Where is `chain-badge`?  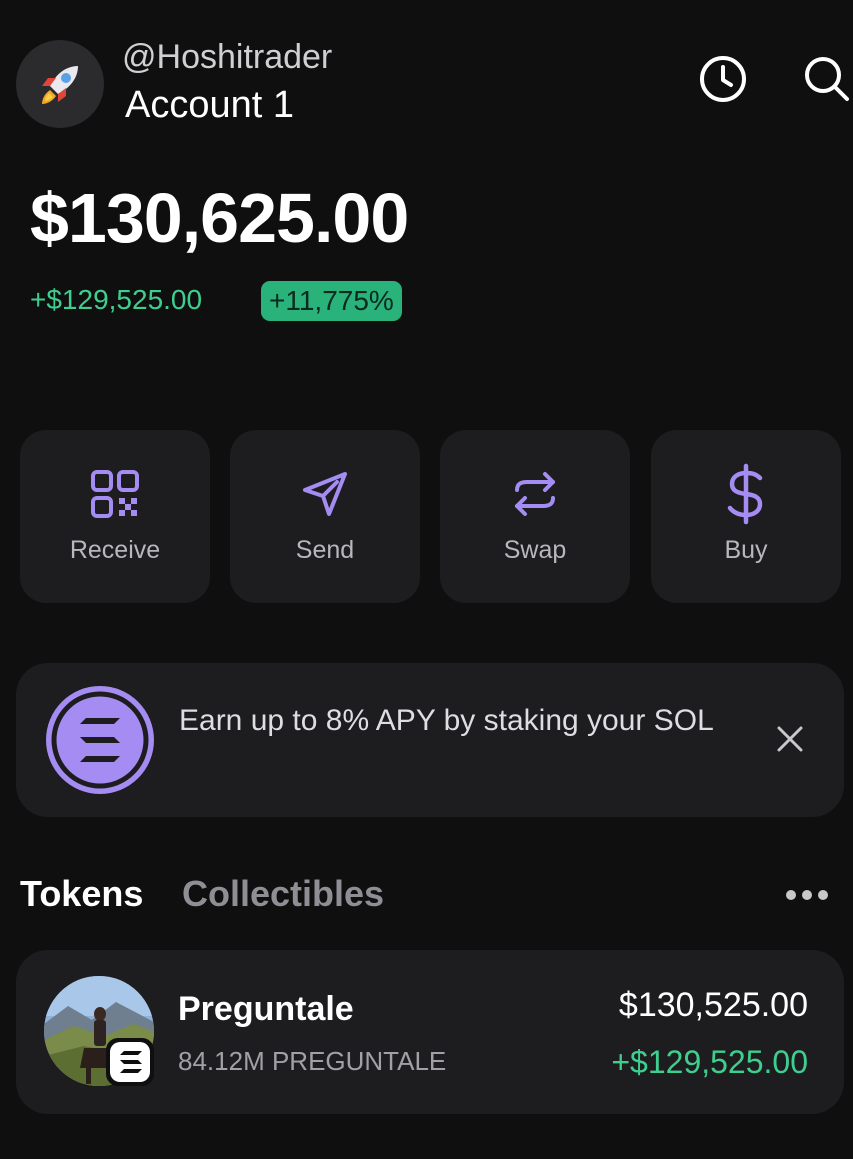
chain-badge is located at coordinates (130, 1062).